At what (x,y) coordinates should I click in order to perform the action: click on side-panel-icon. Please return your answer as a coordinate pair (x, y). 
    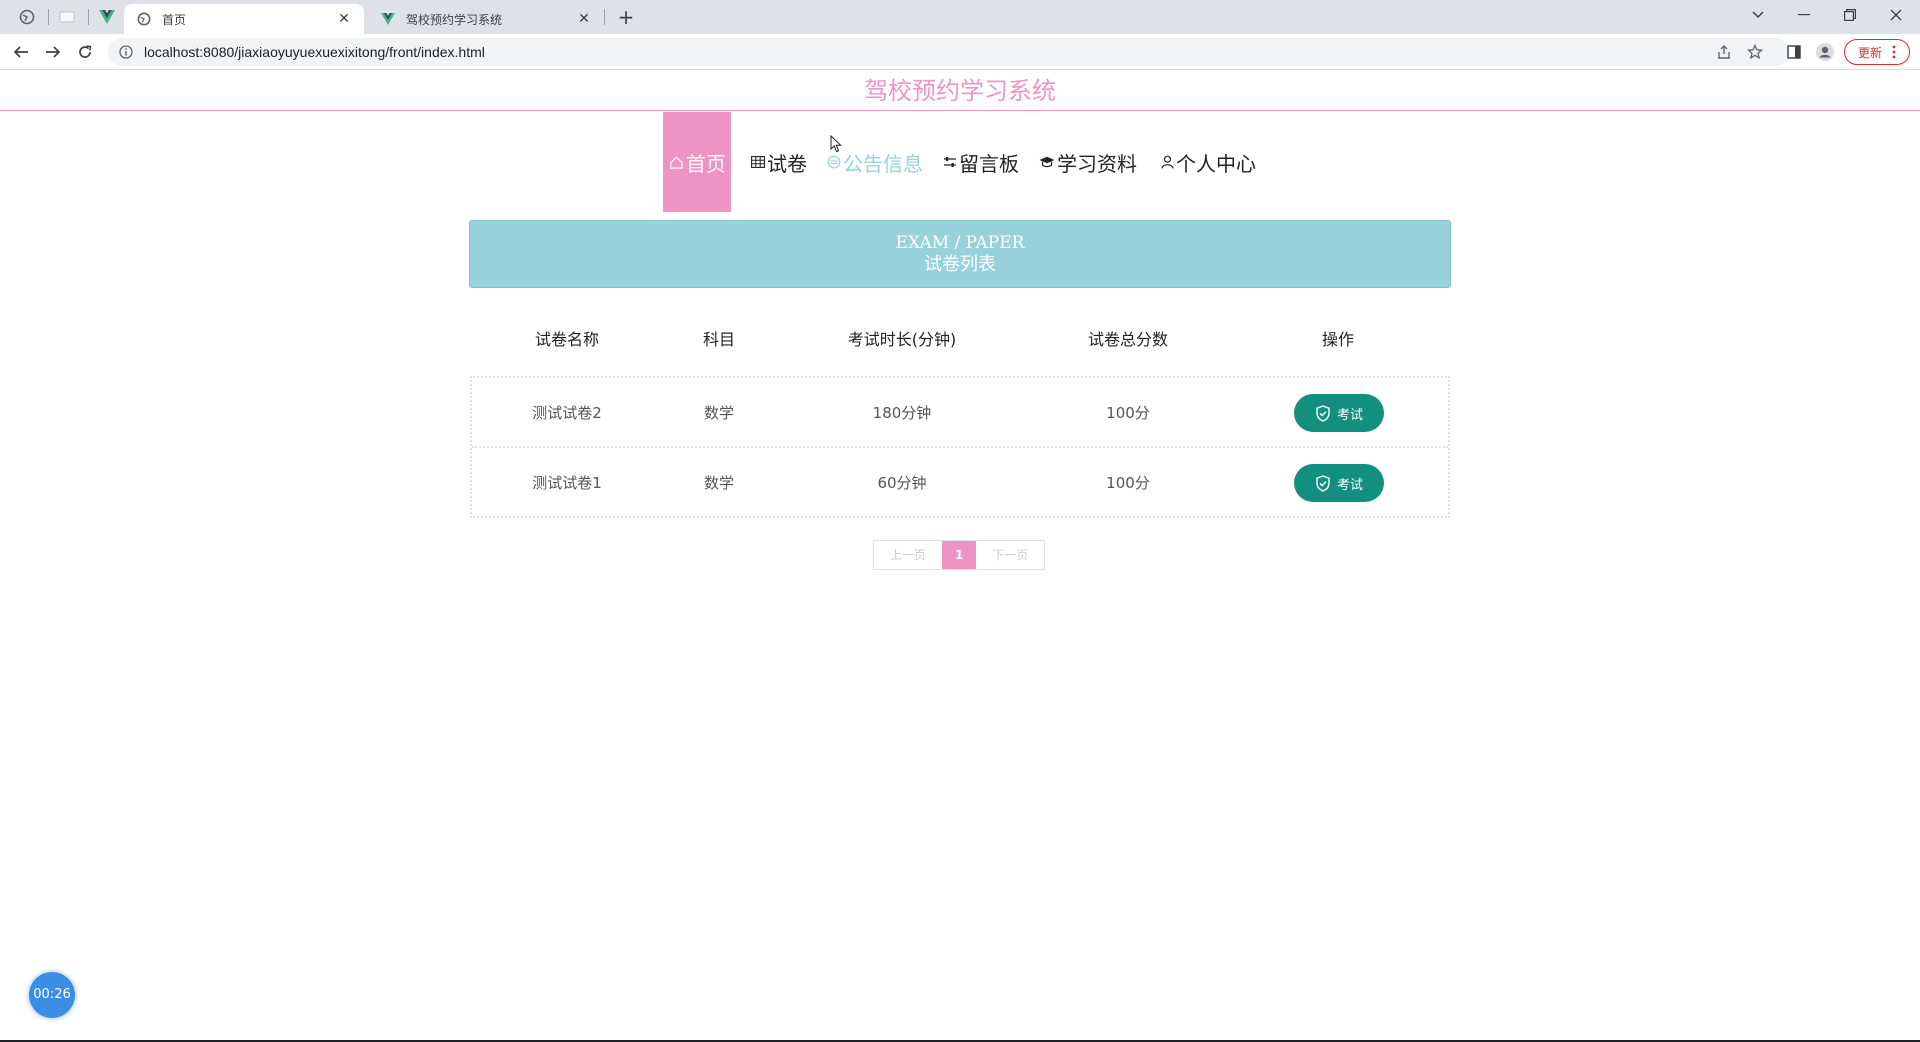
    Looking at the image, I should click on (1794, 52).